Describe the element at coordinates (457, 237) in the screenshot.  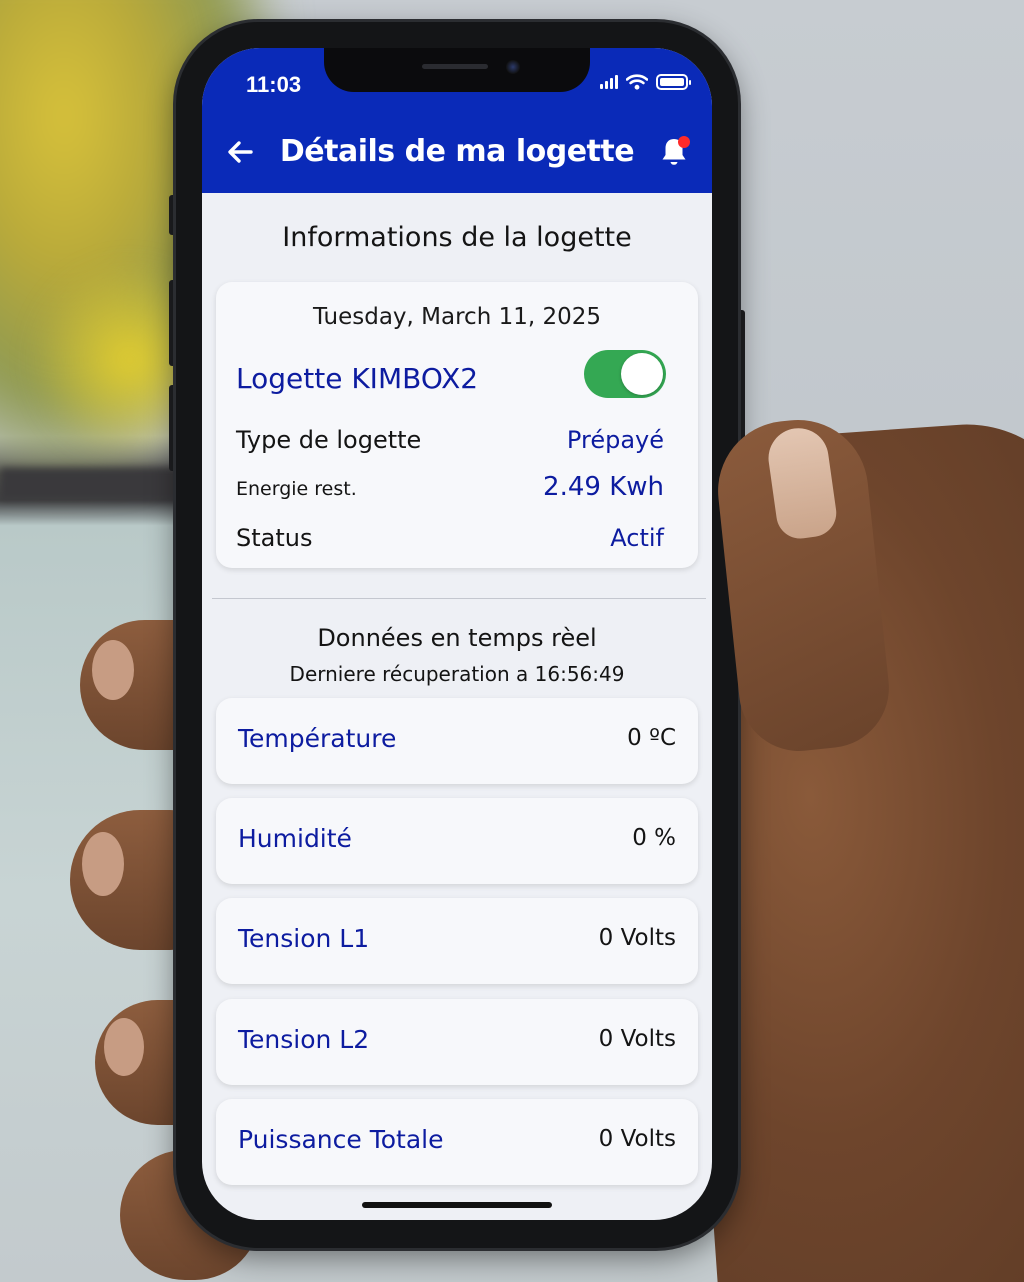
I see `info-section-title: Informations de la logette` at that location.